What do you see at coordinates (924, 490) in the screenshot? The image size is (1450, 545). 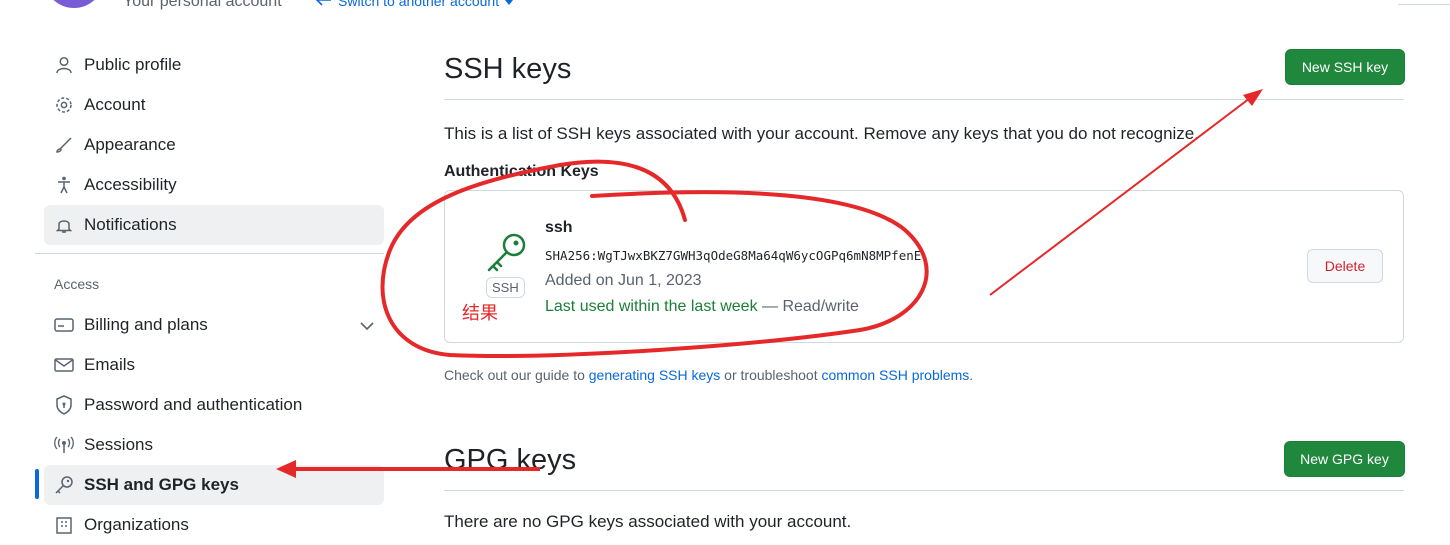 I see `gpg-title-divider` at bounding box center [924, 490].